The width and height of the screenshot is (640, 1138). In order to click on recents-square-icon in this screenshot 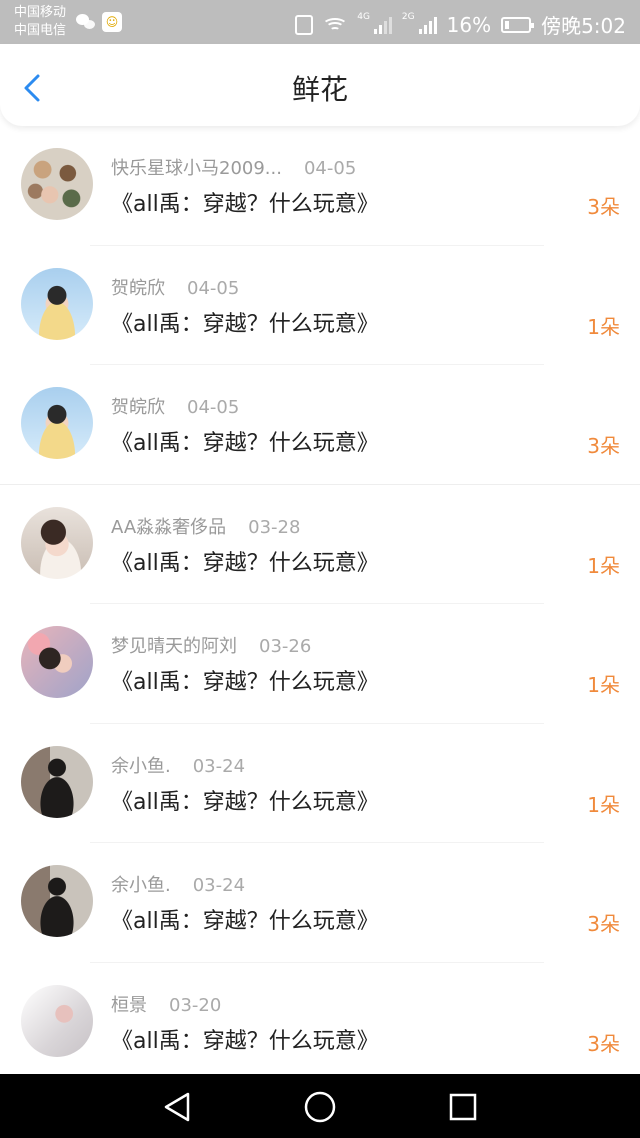, I will do `click(463, 1107)`.